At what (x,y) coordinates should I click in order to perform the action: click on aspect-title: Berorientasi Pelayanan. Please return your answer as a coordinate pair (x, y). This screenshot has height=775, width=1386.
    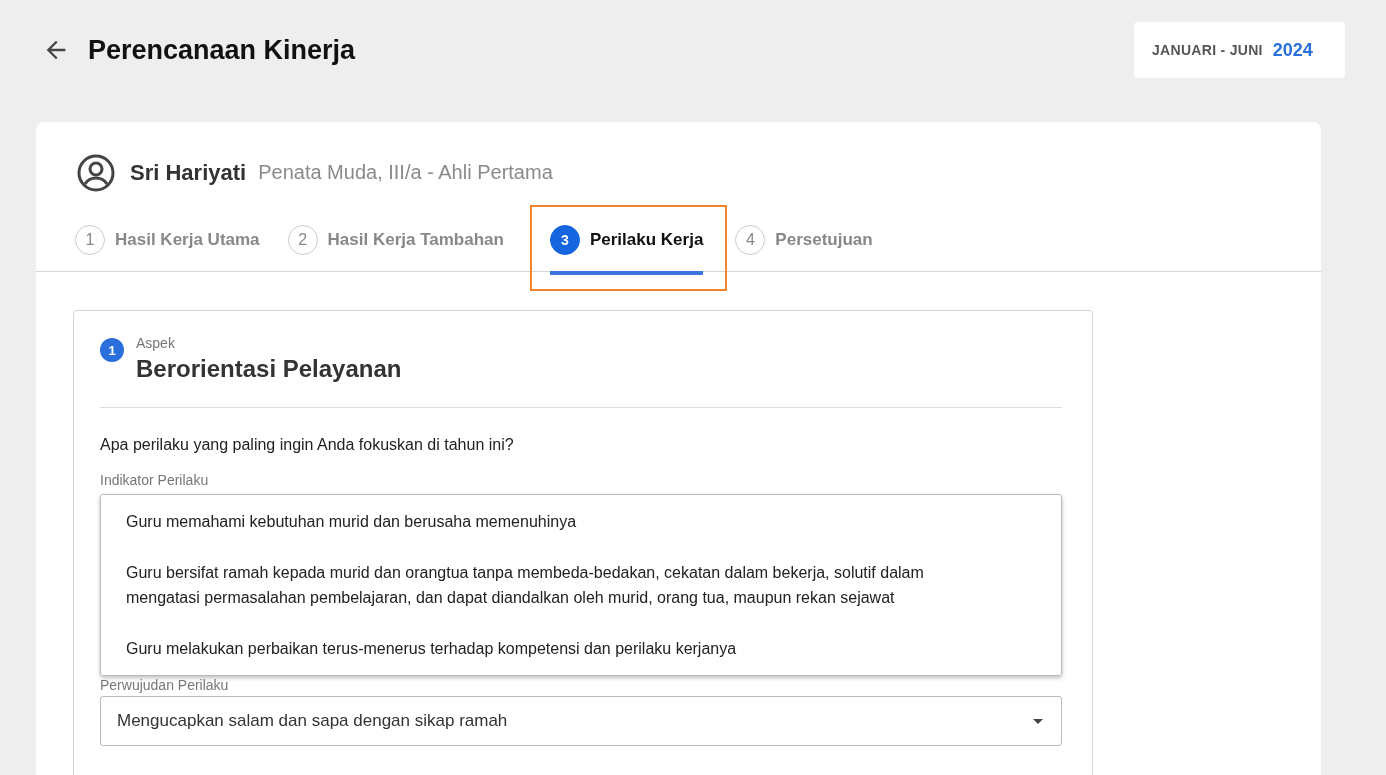
    Looking at the image, I should click on (269, 369).